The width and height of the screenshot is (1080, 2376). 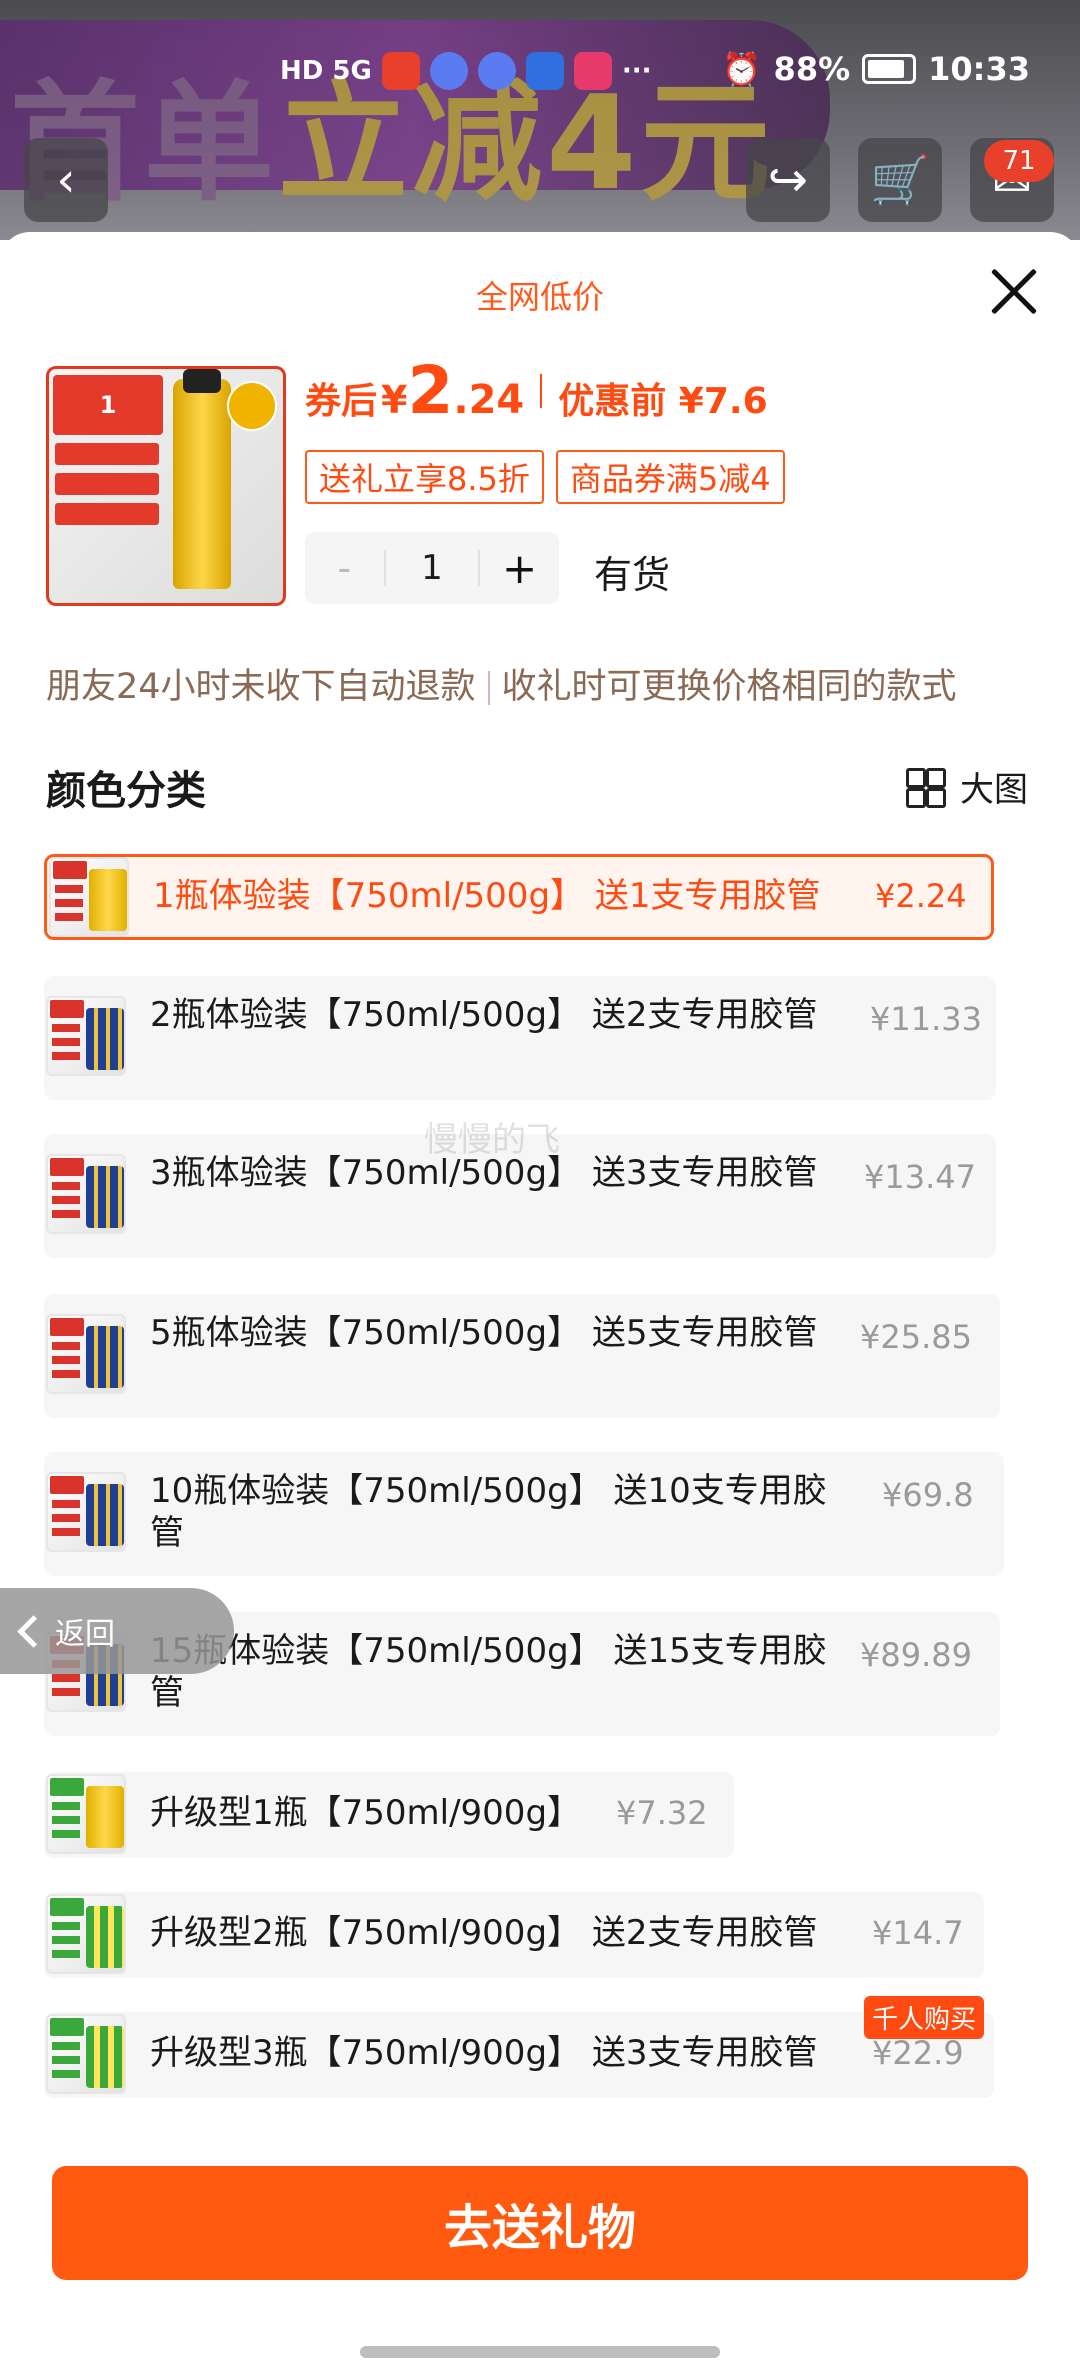 I want to click on after-coupon-label: 券后, so click(x=341, y=401).